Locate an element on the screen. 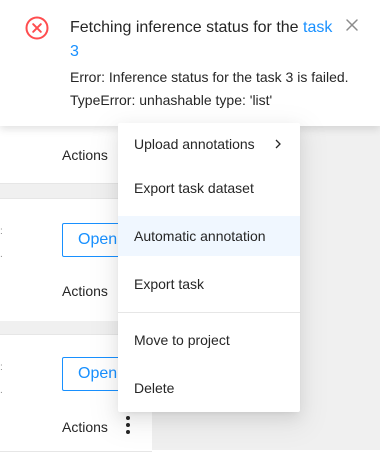 The height and width of the screenshot is (452, 380). close-circle-icon is located at coordinates (37, 28).